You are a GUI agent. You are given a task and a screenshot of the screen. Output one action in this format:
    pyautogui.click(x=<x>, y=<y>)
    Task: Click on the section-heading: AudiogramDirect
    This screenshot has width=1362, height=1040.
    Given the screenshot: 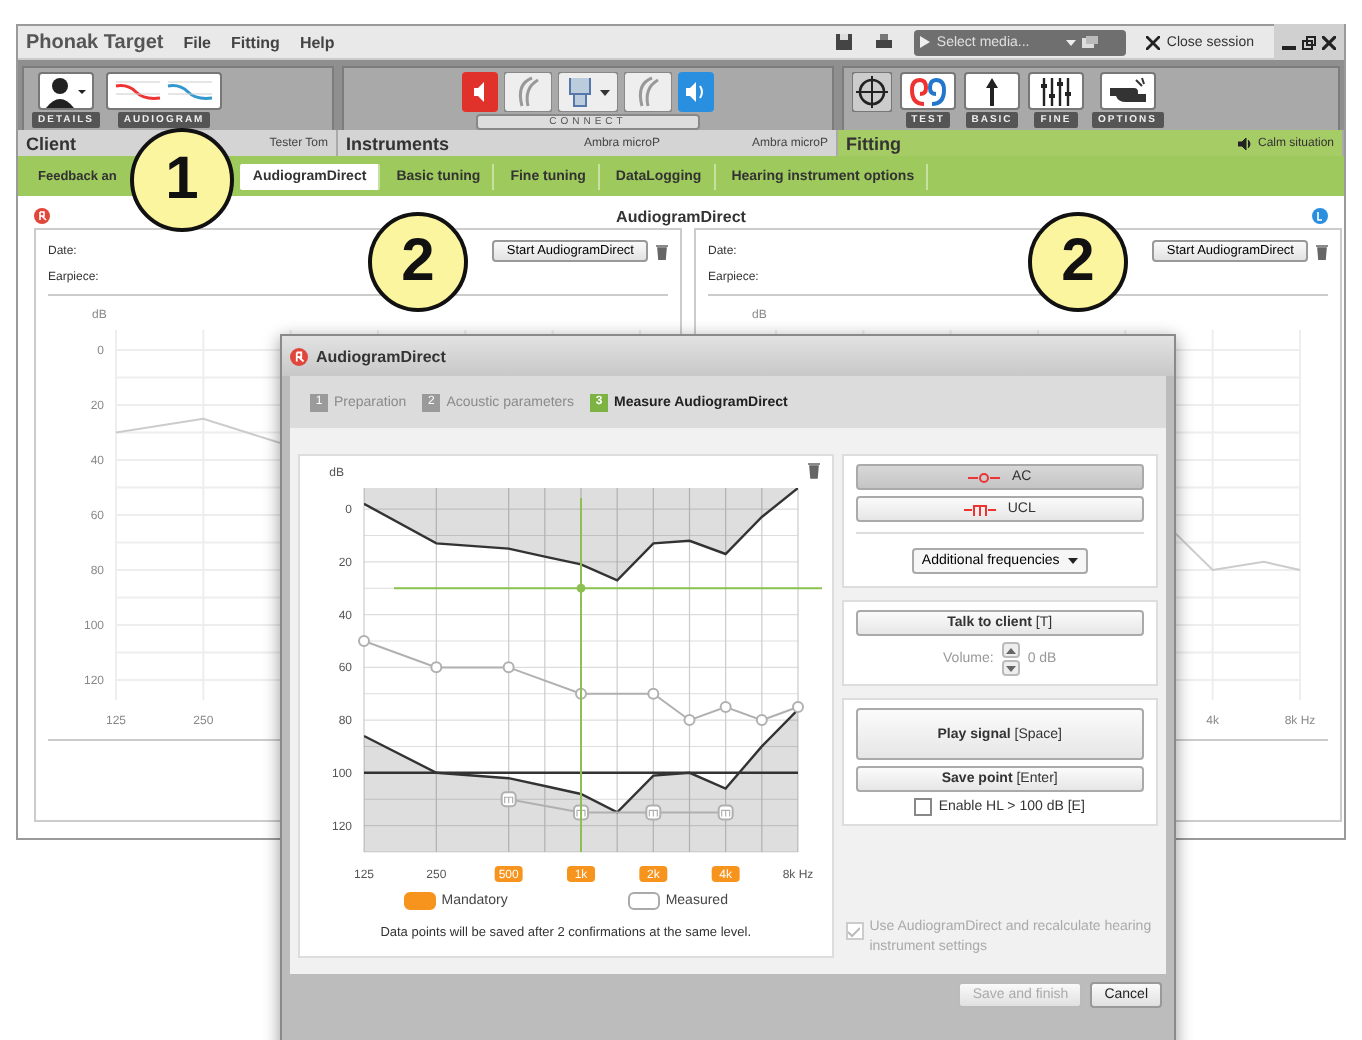 What is the action you would take?
    pyautogui.click(x=681, y=216)
    